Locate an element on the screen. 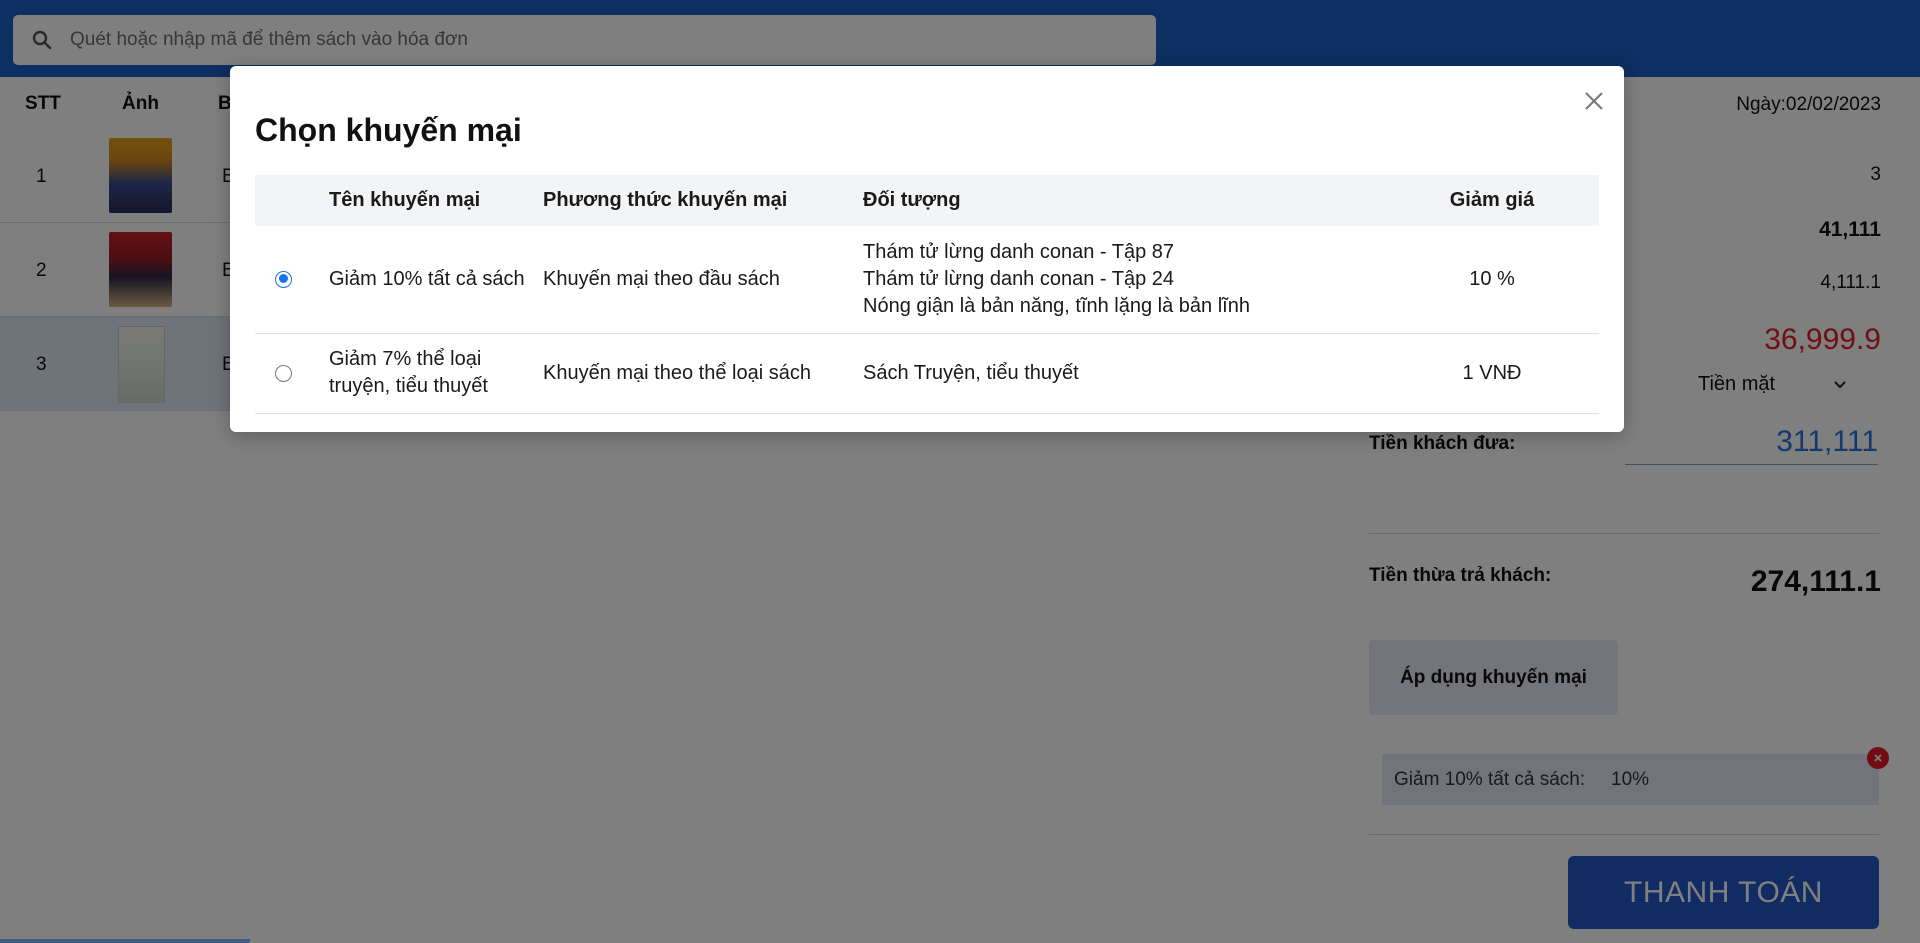 The height and width of the screenshot is (943, 1920). close-button is located at coordinates (1594, 101).